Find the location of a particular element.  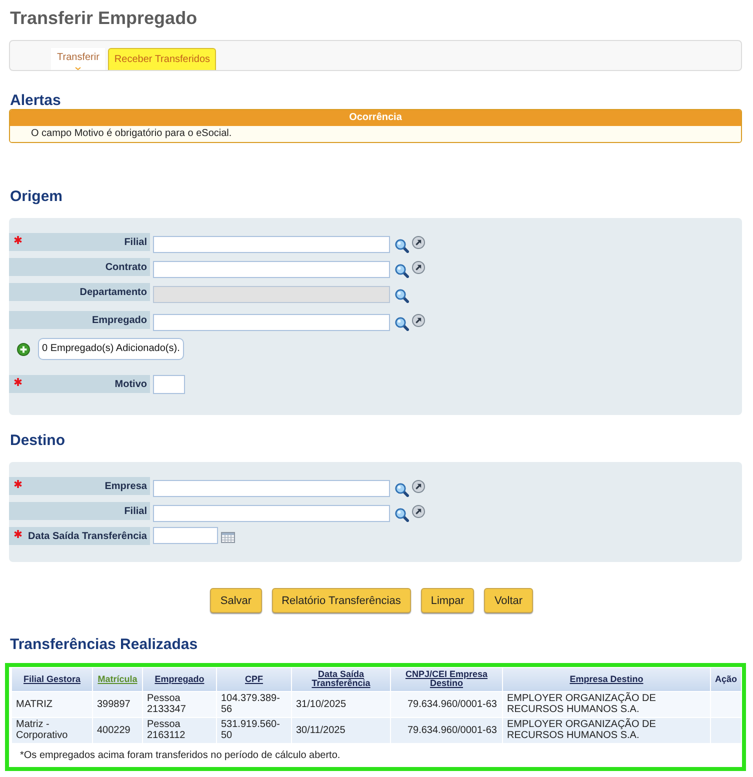

field-label: Empresa is located at coordinates (125, 486).